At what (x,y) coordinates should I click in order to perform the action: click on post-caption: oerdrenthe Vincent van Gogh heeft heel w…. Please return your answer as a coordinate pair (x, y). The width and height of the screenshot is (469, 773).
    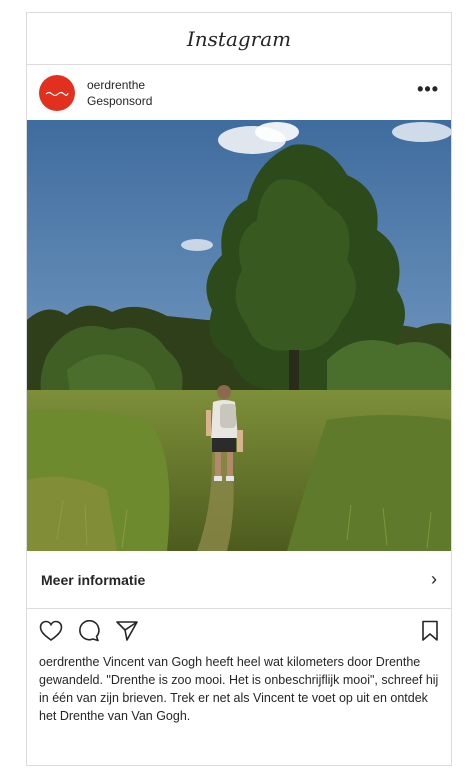
    Looking at the image, I should click on (239, 689).